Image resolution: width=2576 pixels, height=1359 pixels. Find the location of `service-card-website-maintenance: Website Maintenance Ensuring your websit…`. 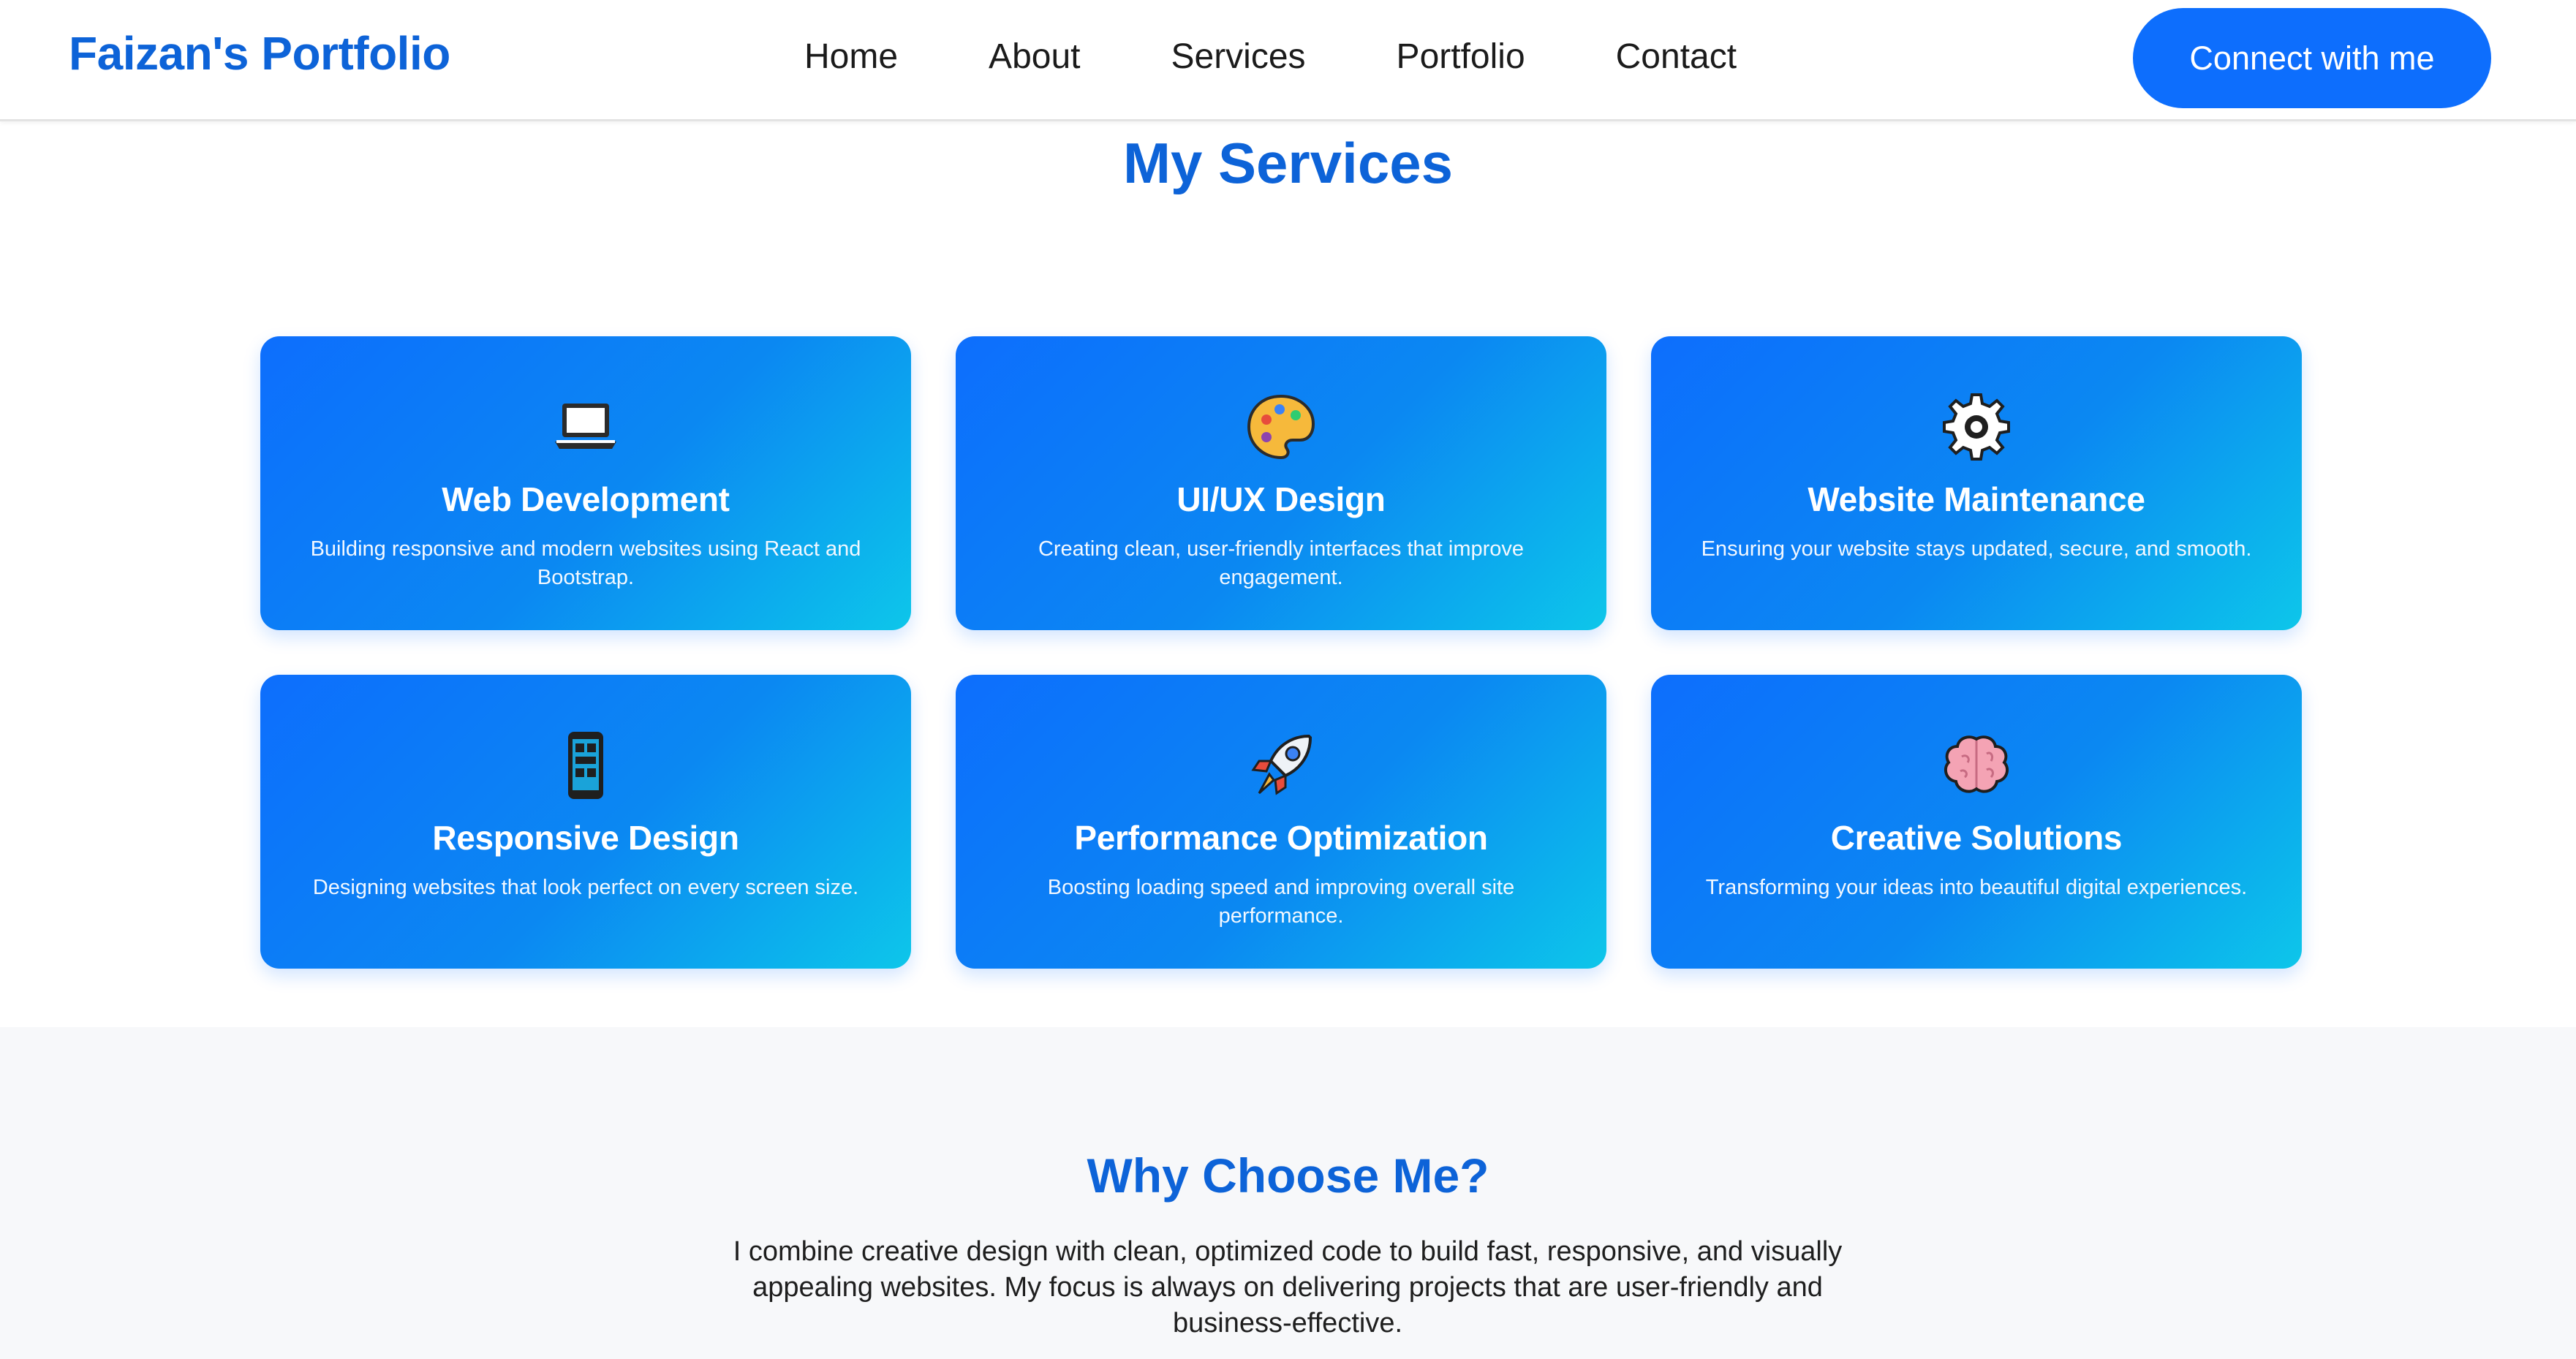

service-card-website-maintenance: Website Maintenance Ensuring your websit… is located at coordinates (1976, 483).